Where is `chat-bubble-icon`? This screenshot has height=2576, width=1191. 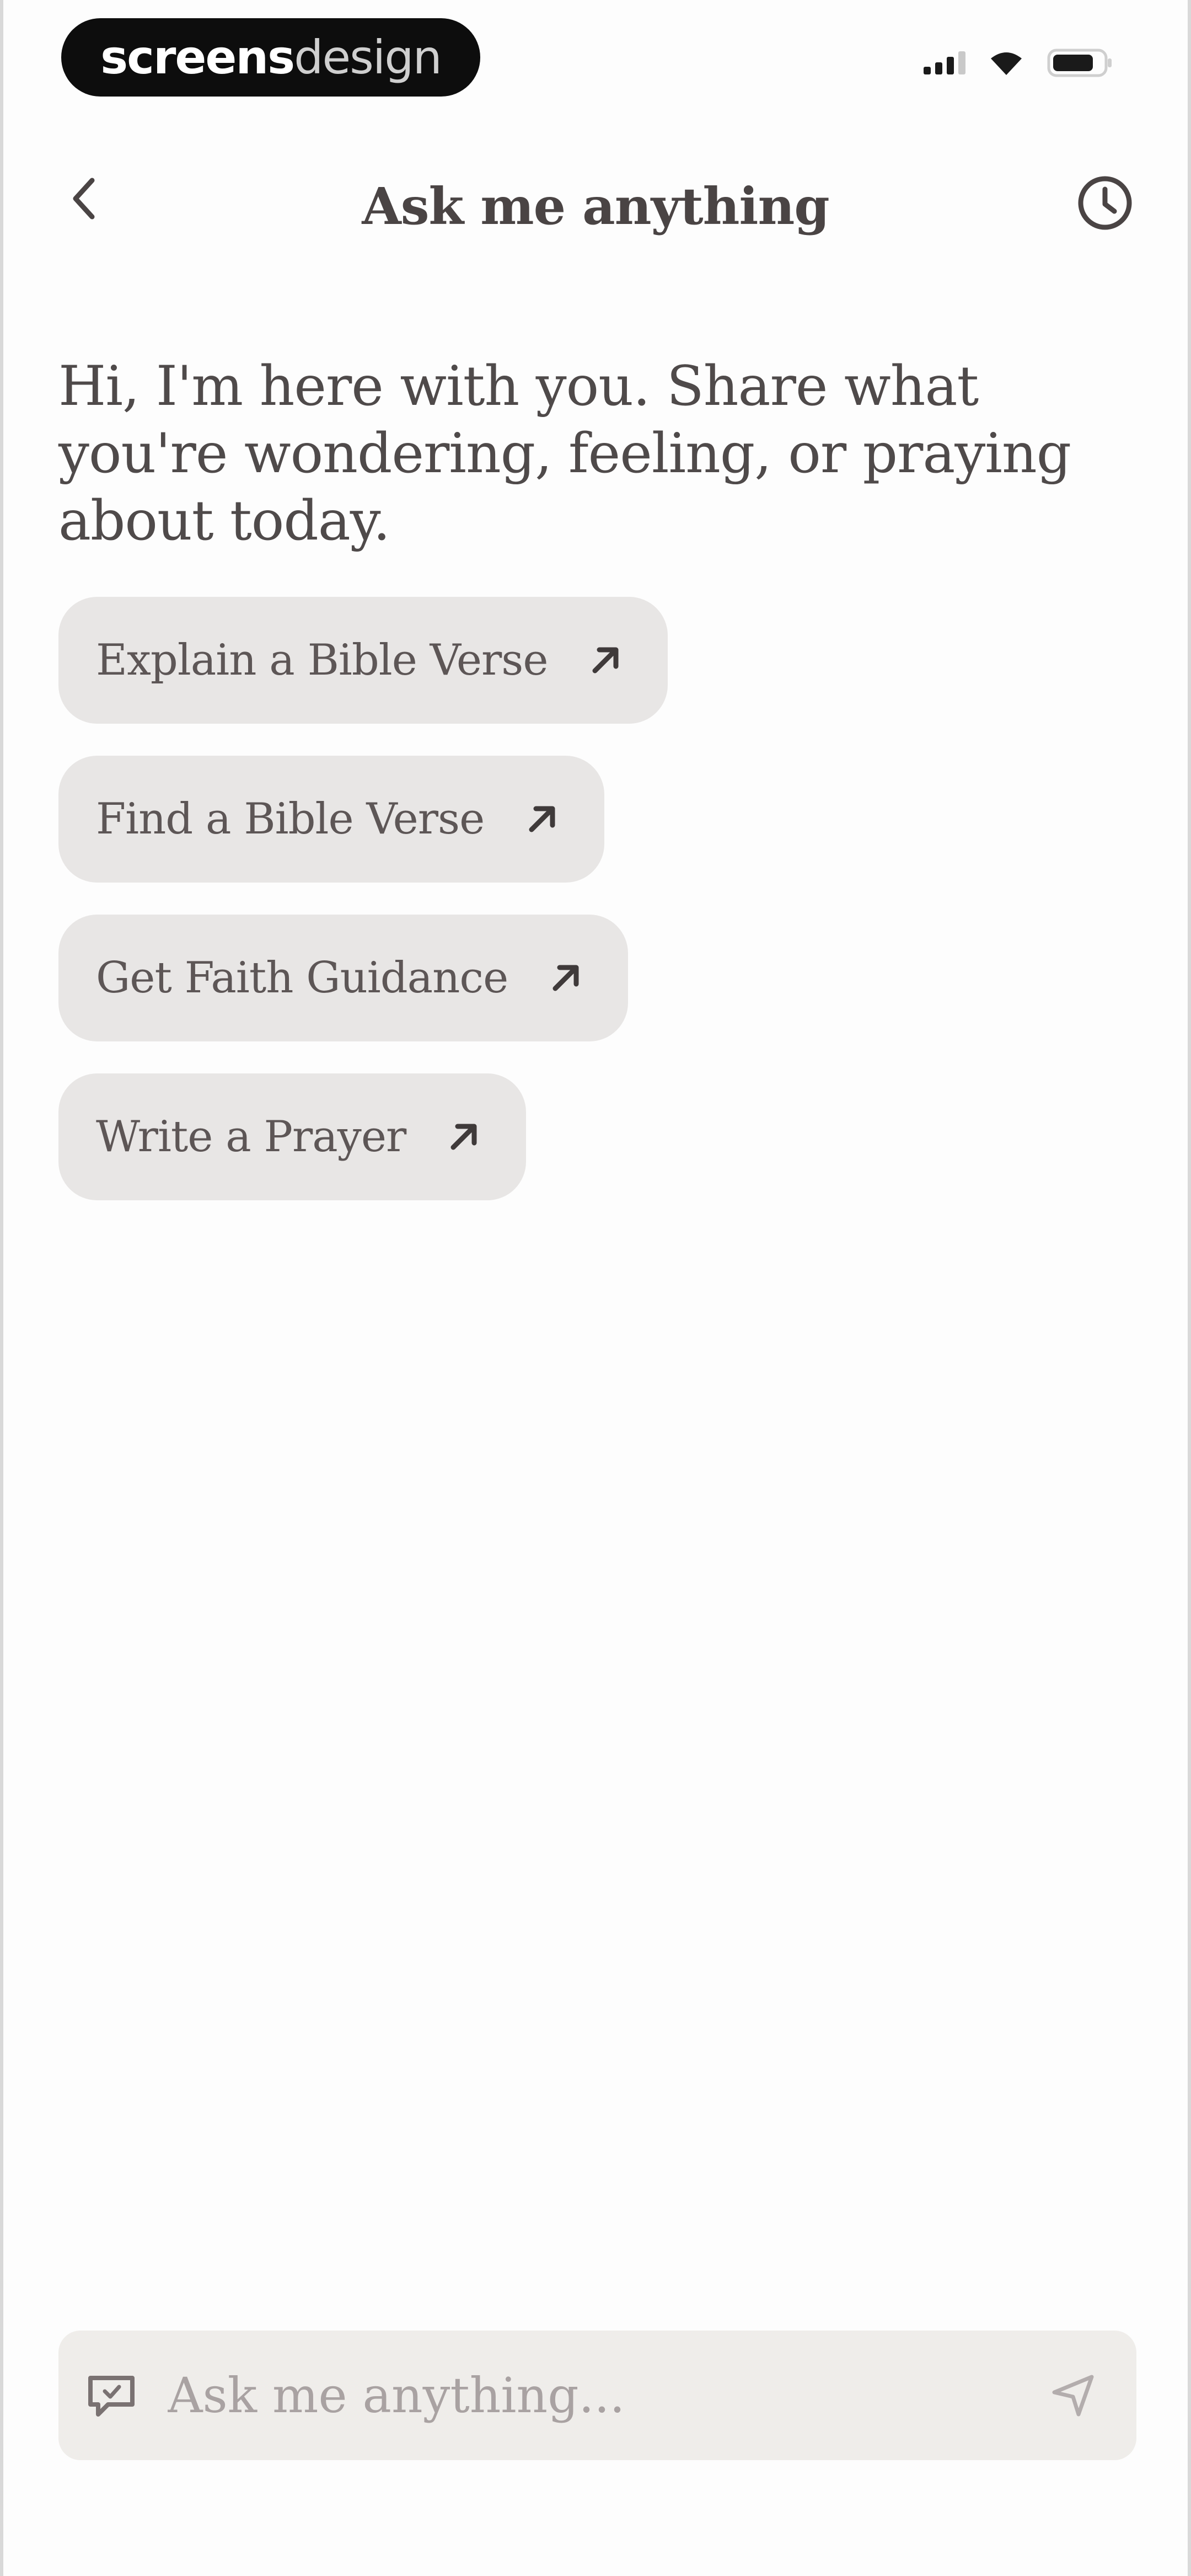 chat-bubble-icon is located at coordinates (111, 2395).